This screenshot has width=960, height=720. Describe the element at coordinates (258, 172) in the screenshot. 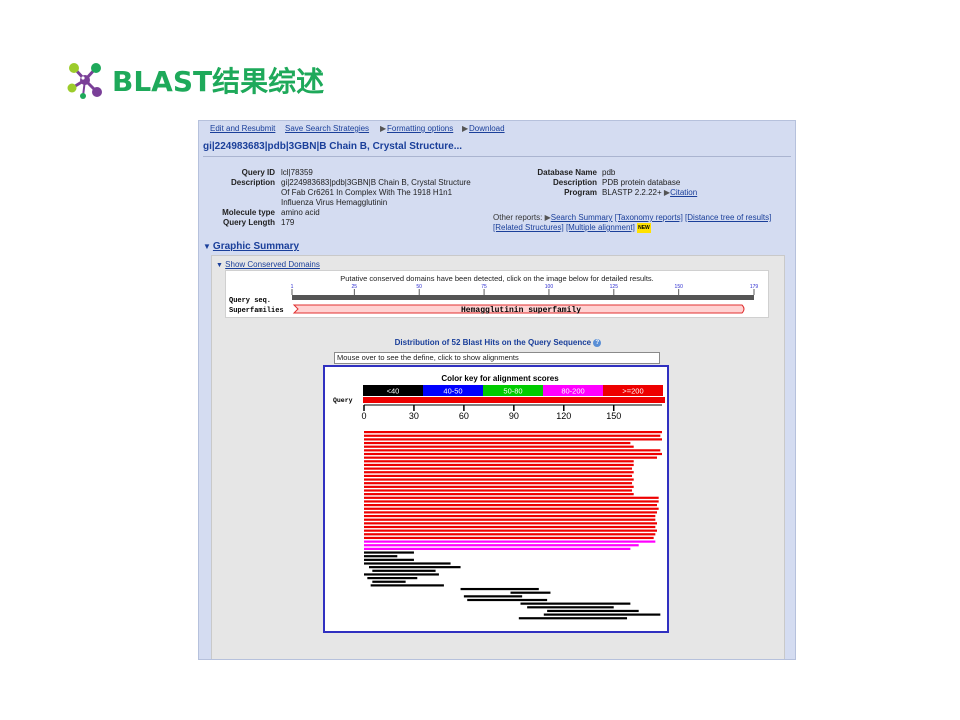

I see `query-id-label: Query ID` at that location.